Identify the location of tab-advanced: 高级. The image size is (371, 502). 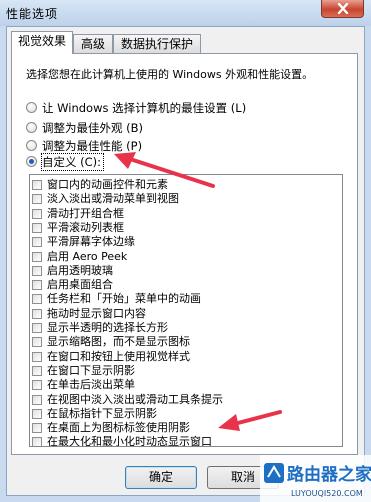
(93, 43).